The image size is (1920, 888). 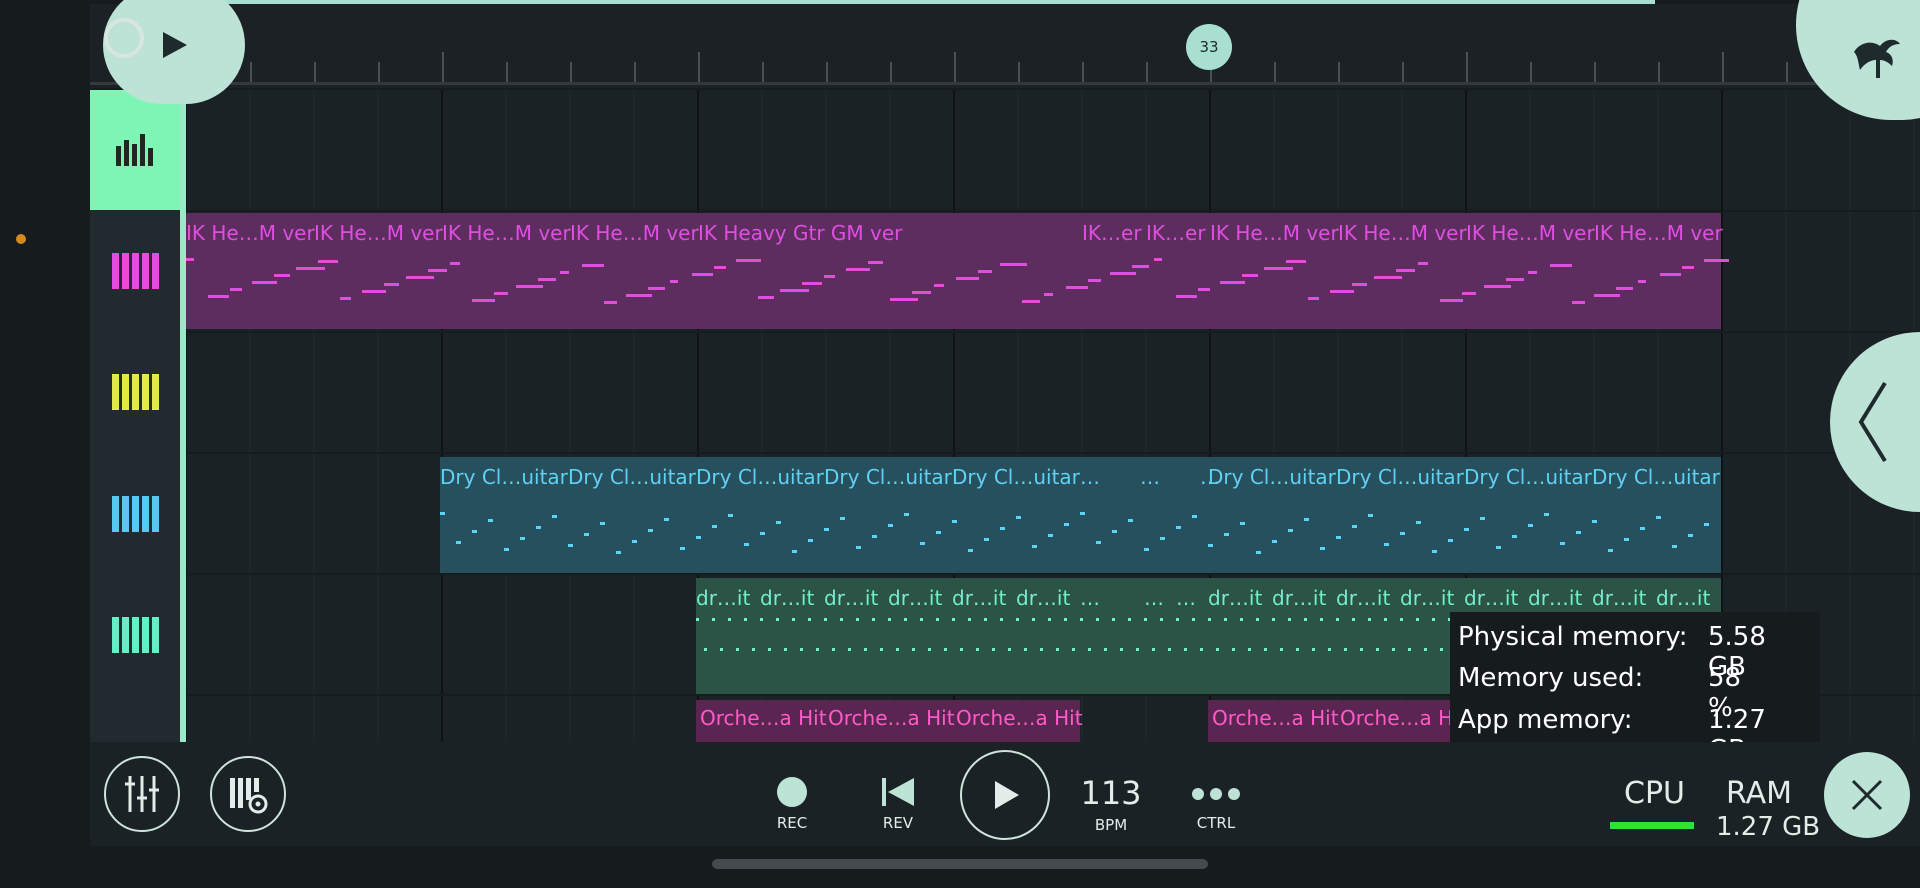 I want to click on track-lane-orchestra-1: Orche…a Hit Orche…a Hit Orche…a Hit, so click(x=889, y=721).